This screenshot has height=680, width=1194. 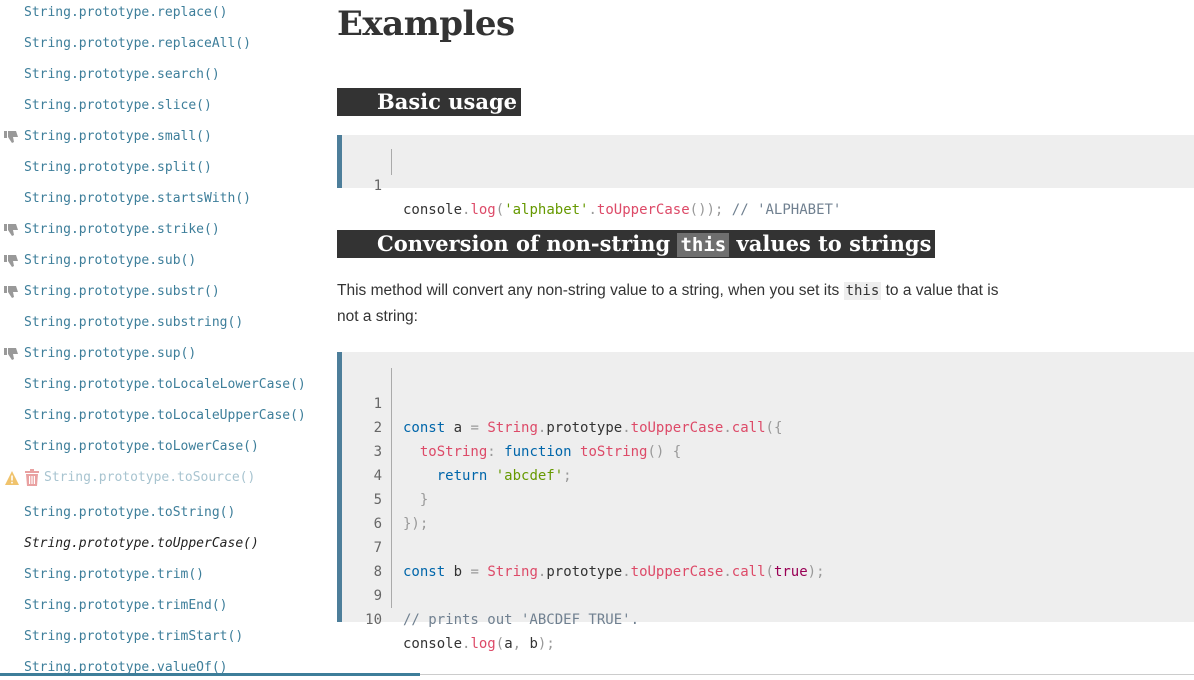 I want to click on code-line: 8, so click(x=367, y=558).